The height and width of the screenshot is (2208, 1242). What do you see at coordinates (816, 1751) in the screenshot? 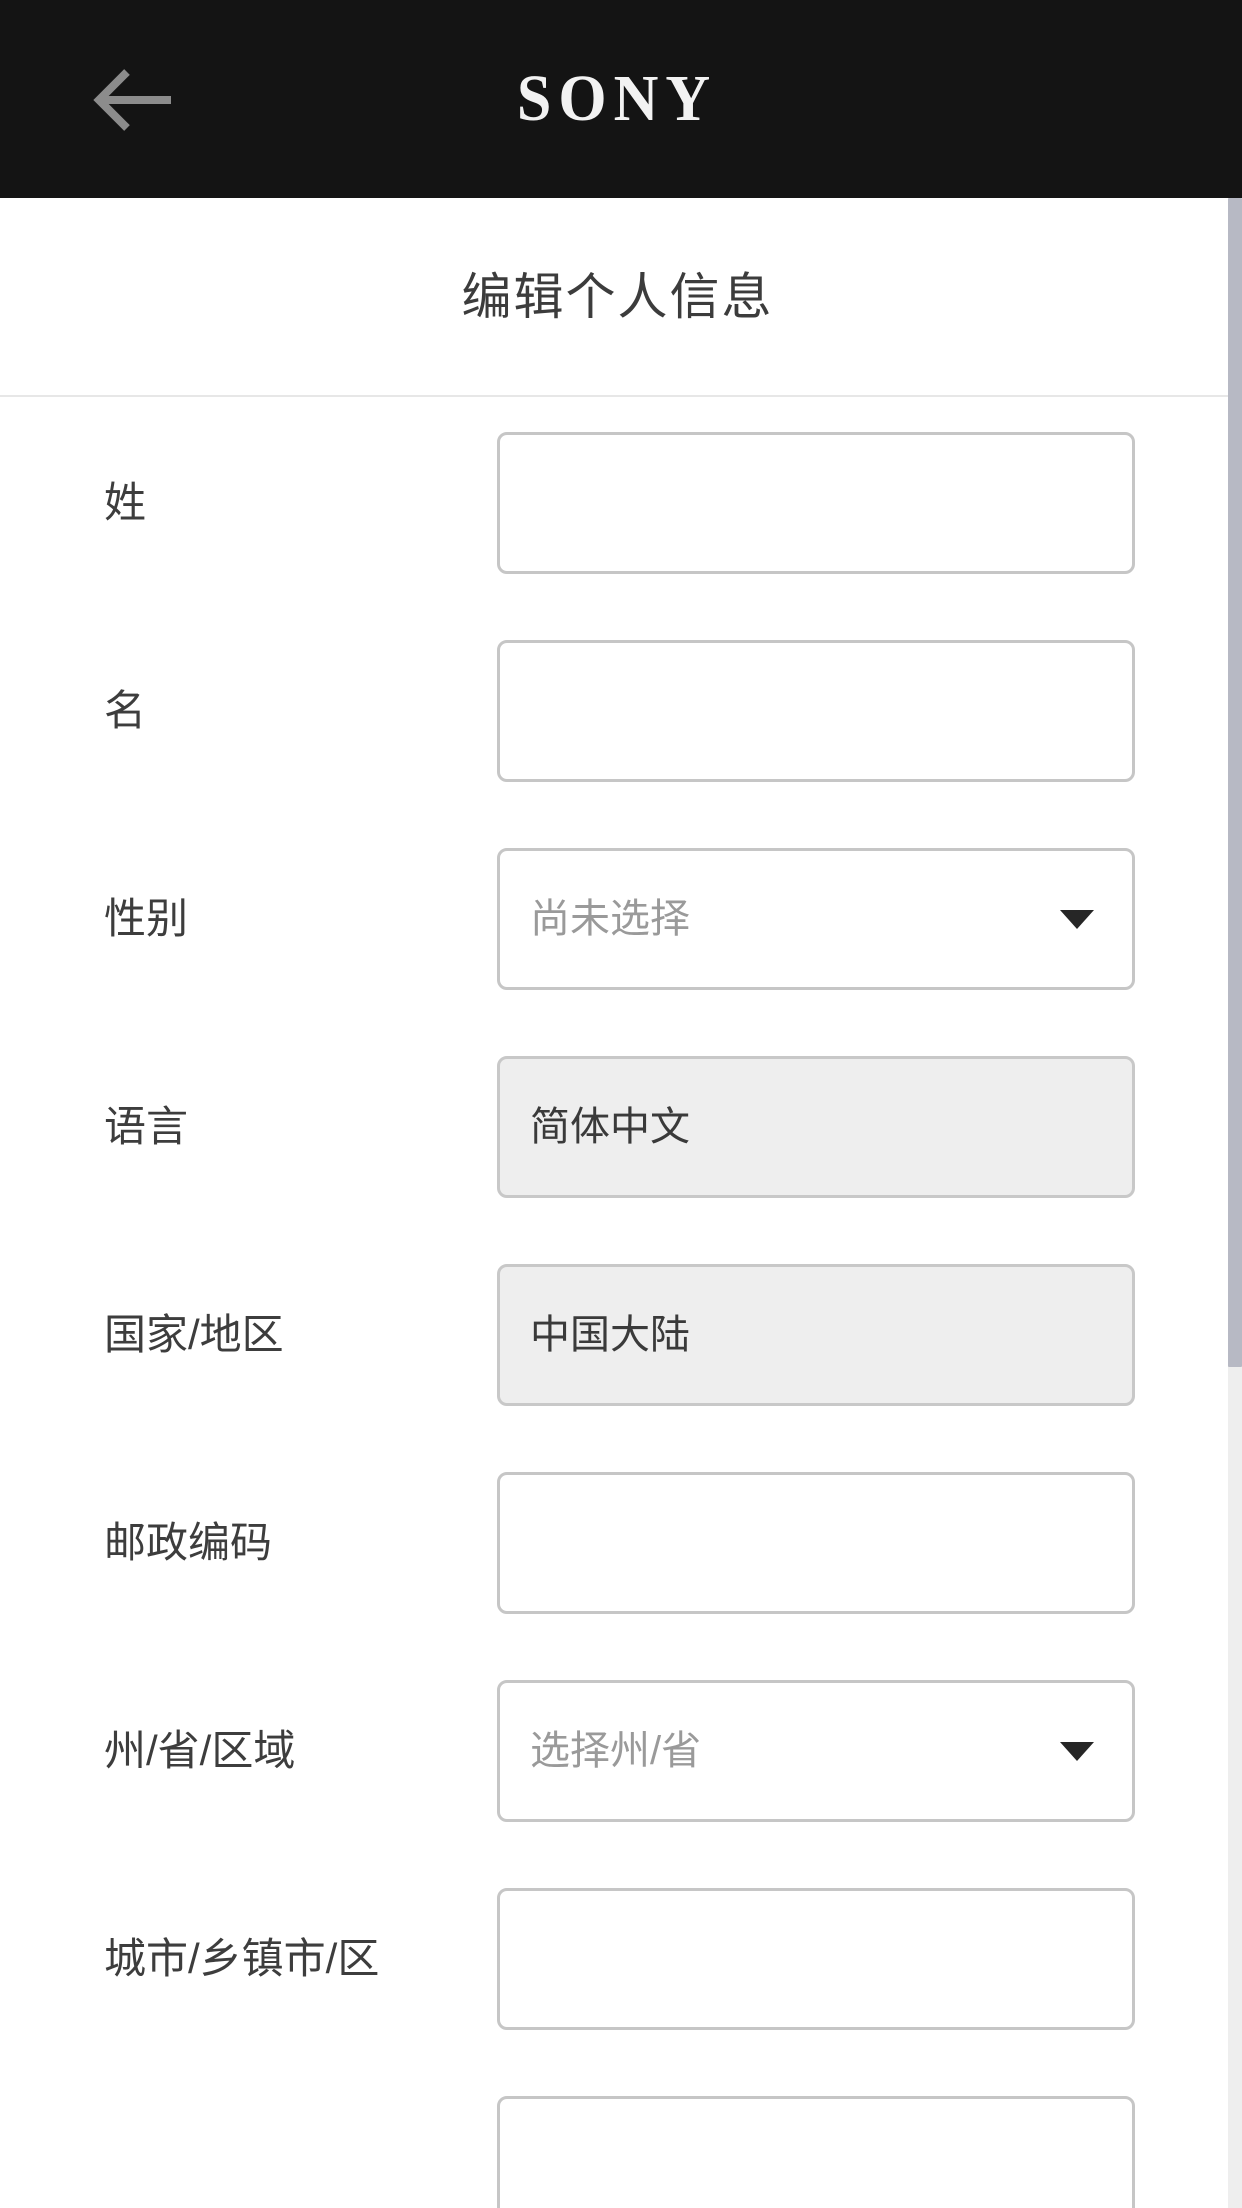
I see `state-province-select: 选择州/省` at bounding box center [816, 1751].